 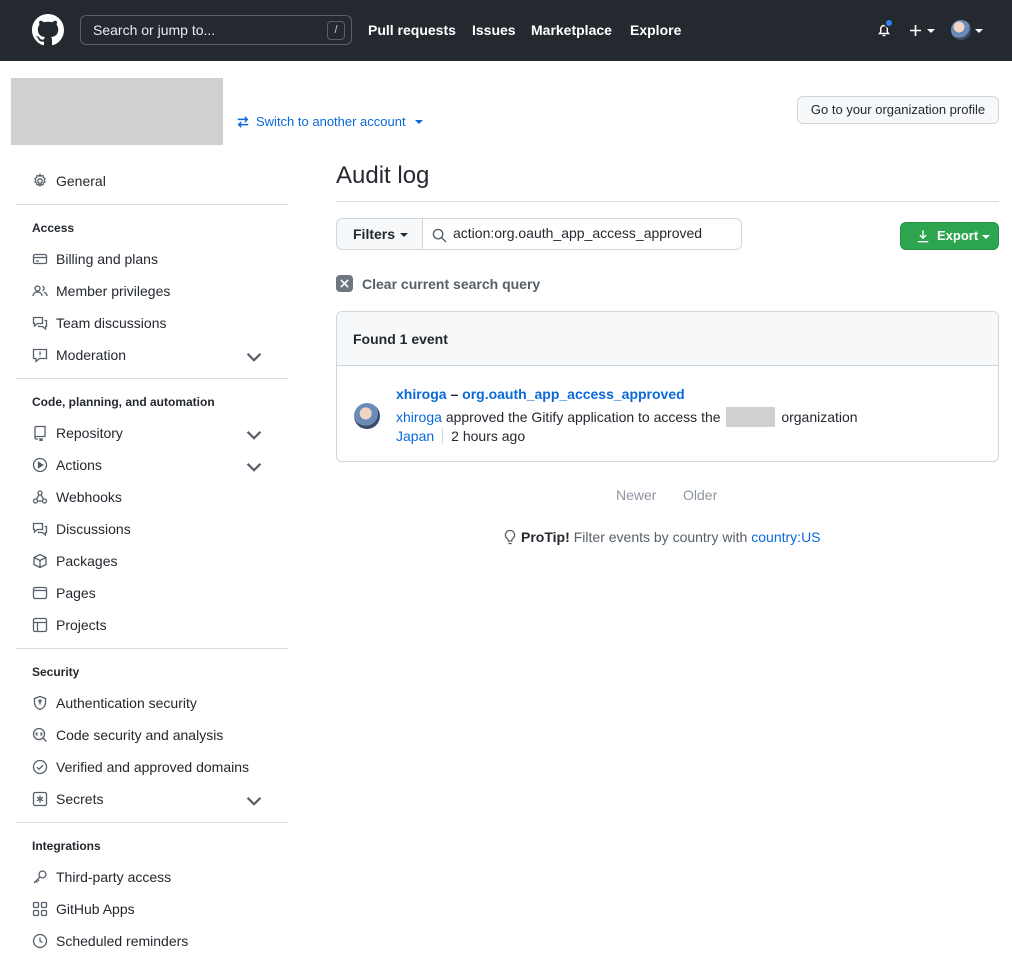 What do you see at coordinates (53, 228) in the screenshot?
I see `sidebar-heading-access: Access` at bounding box center [53, 228].